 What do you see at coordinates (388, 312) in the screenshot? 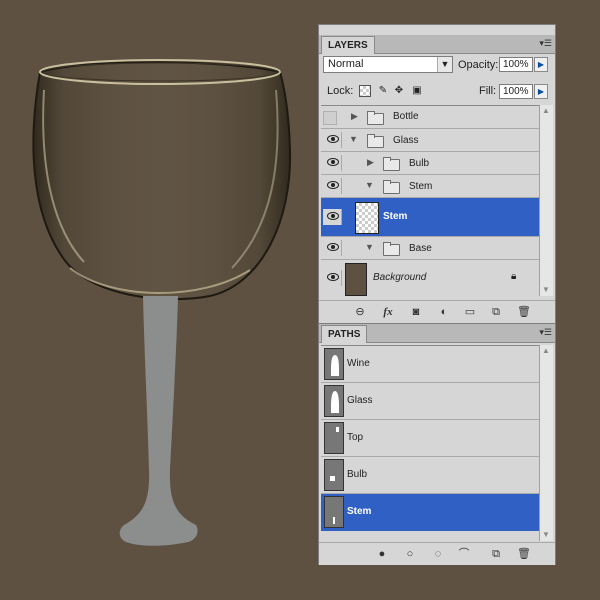
I see `fx-icon: fx` at bounding box center [388, 312].